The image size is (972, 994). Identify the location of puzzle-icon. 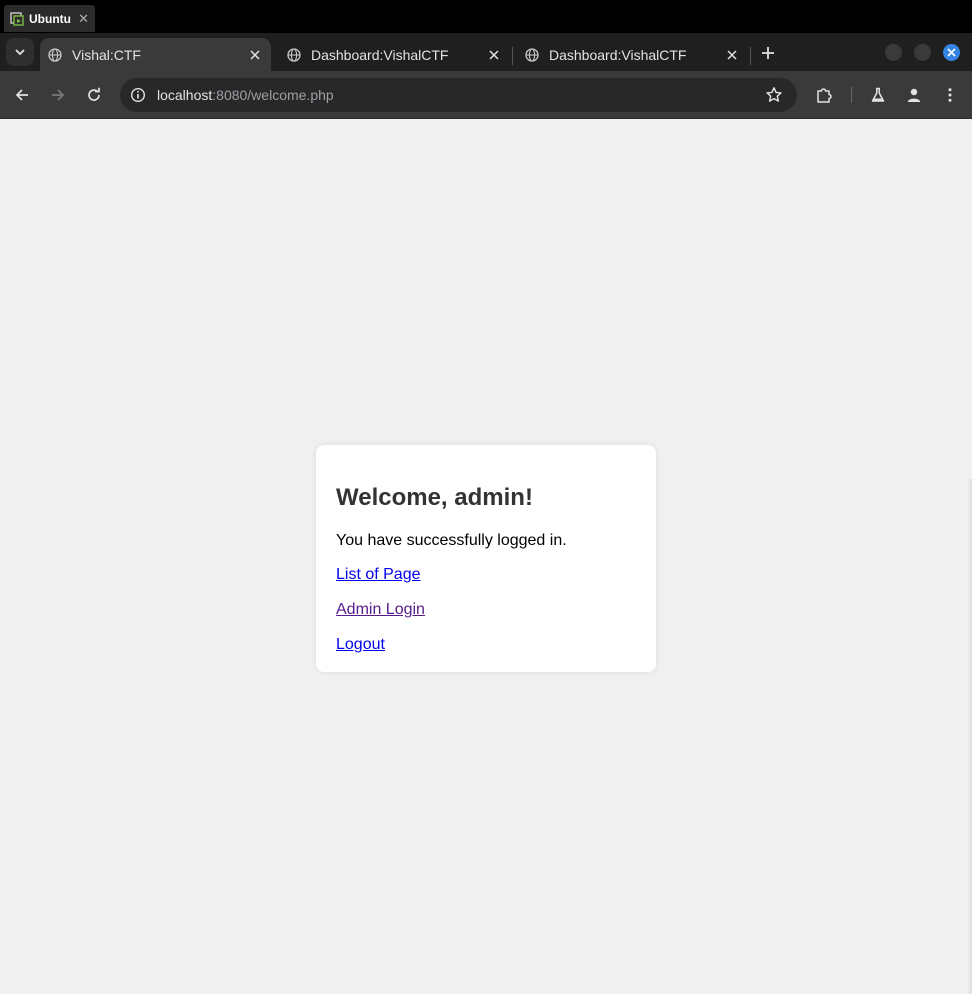
(824, 95).